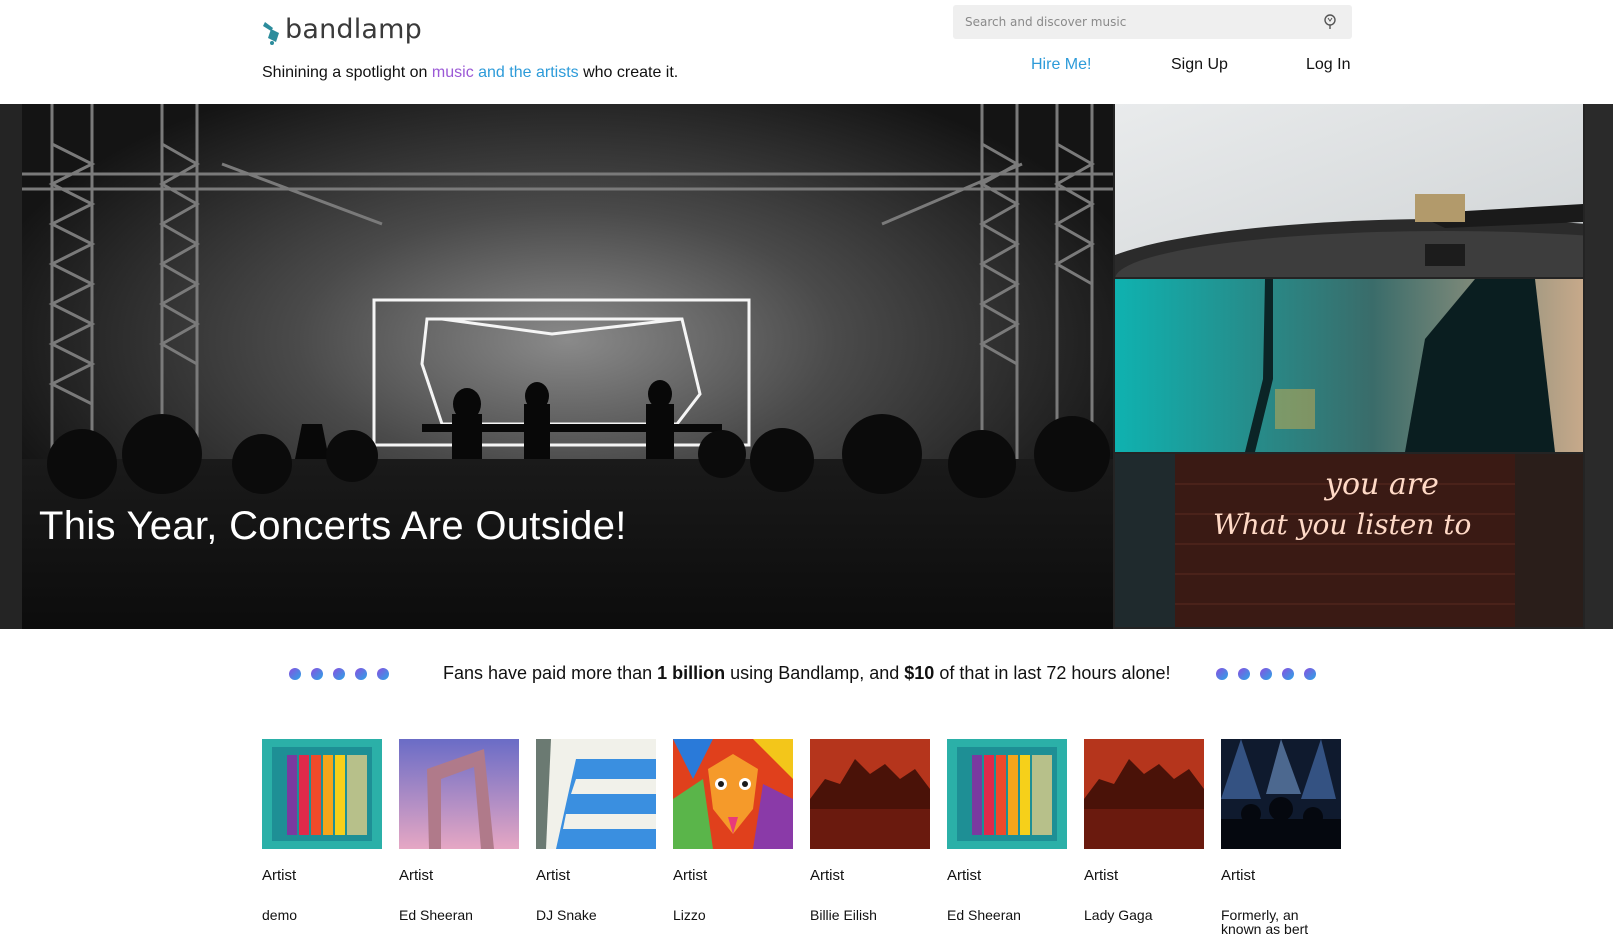 The image size is (1613, 937). I want to click on artist-name: Formerly, an known as bert, so click(1281, 922).